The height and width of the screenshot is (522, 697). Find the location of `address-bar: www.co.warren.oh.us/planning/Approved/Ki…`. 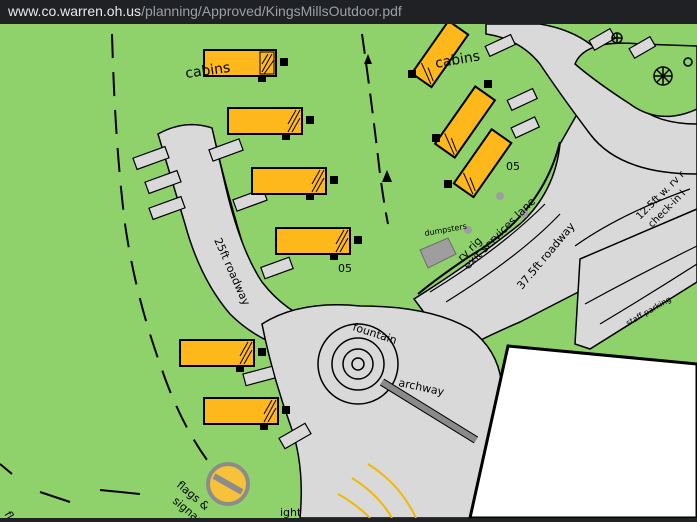

address-bar: www.co.warren.oh.us/planning/Approved/Ki… is located at coordinates (348, 12).